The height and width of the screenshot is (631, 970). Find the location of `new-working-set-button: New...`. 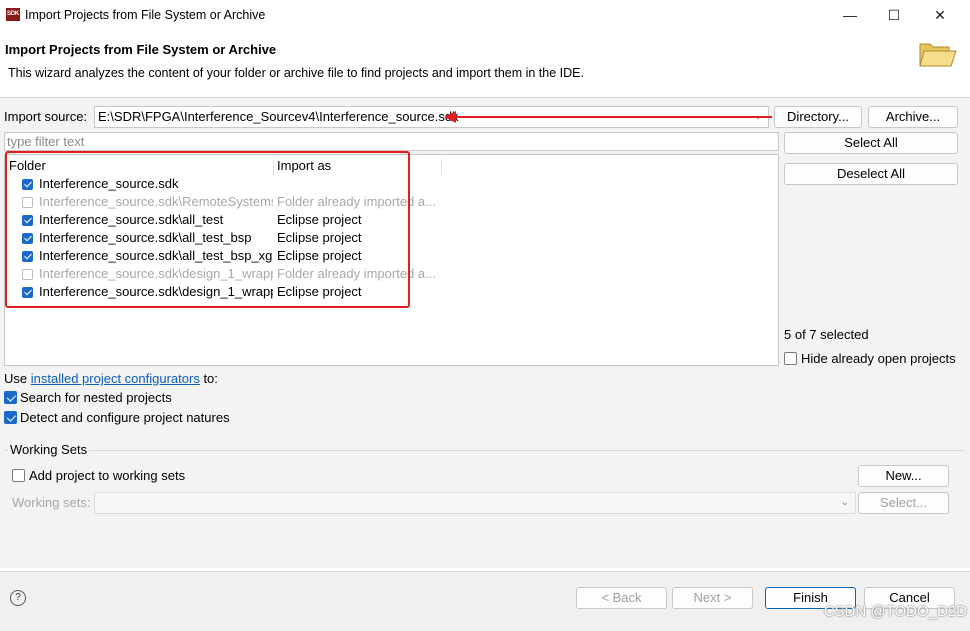

new-working-set-button: New... is located at coordinates (903, 476).